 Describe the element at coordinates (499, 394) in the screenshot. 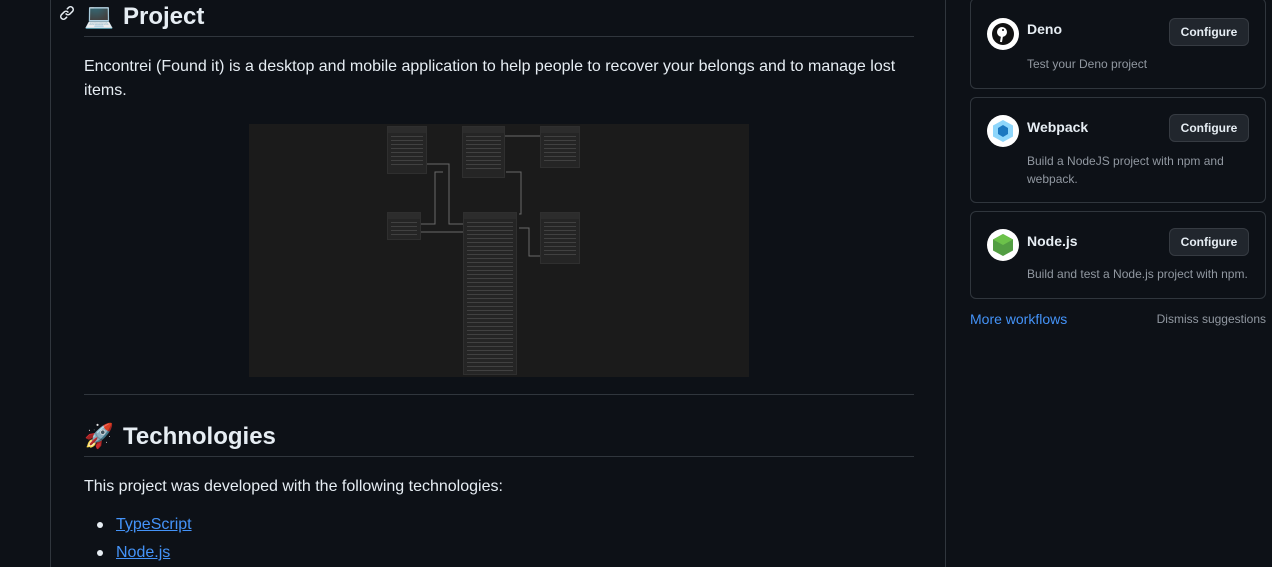

I see `divider` at that location.